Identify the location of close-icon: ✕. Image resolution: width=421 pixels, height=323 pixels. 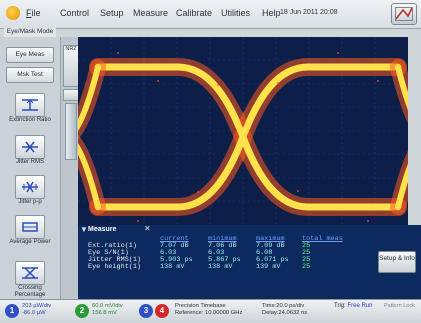
(147, 228).